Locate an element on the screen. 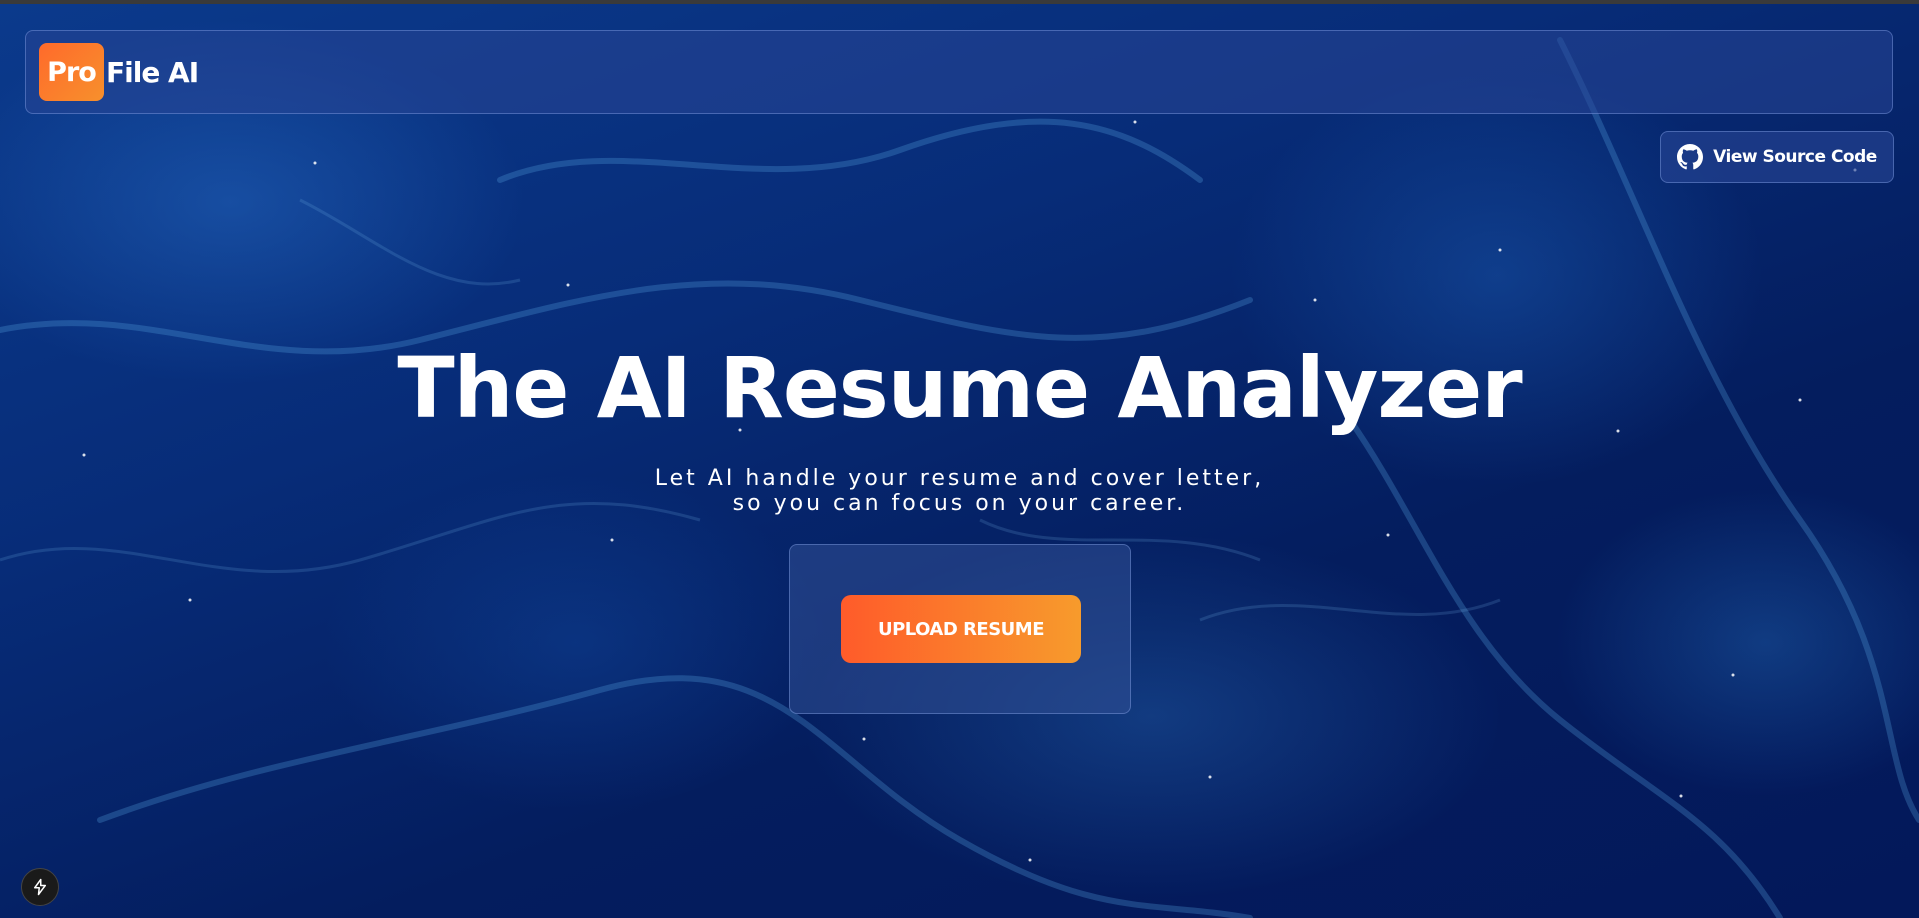 The width and height of the screenshot is (1919, 918). top-navbar: Pro File AI is located at coordinates (959, 72).